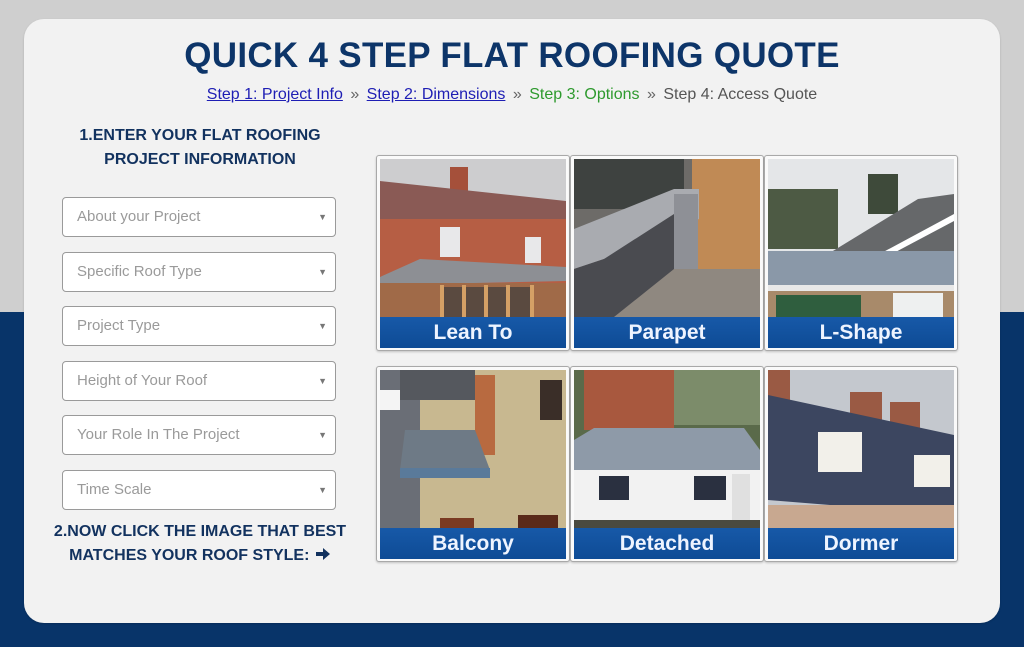 This screenshot has height=647, width=1024. I want to click on detached-photo, so click(667, 449).